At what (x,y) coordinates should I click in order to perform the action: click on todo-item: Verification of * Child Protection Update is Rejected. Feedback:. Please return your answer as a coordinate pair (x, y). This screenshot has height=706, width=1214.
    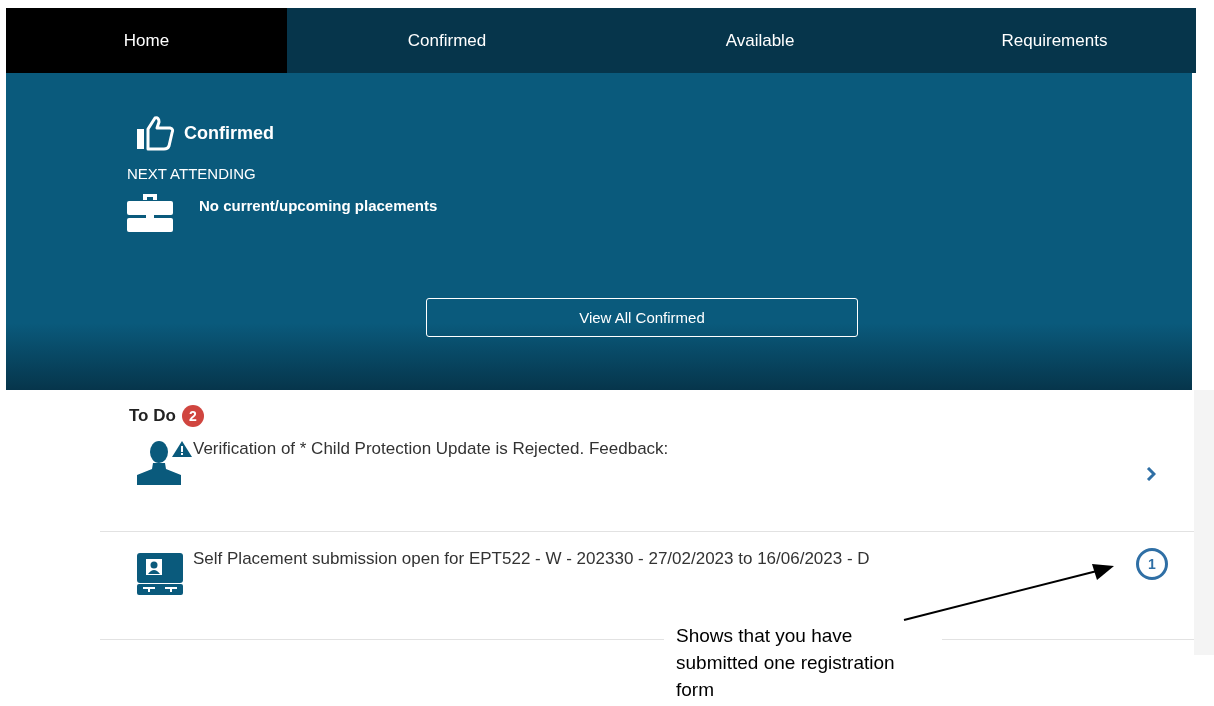
    Looking at the image, I should click on (647, 479).